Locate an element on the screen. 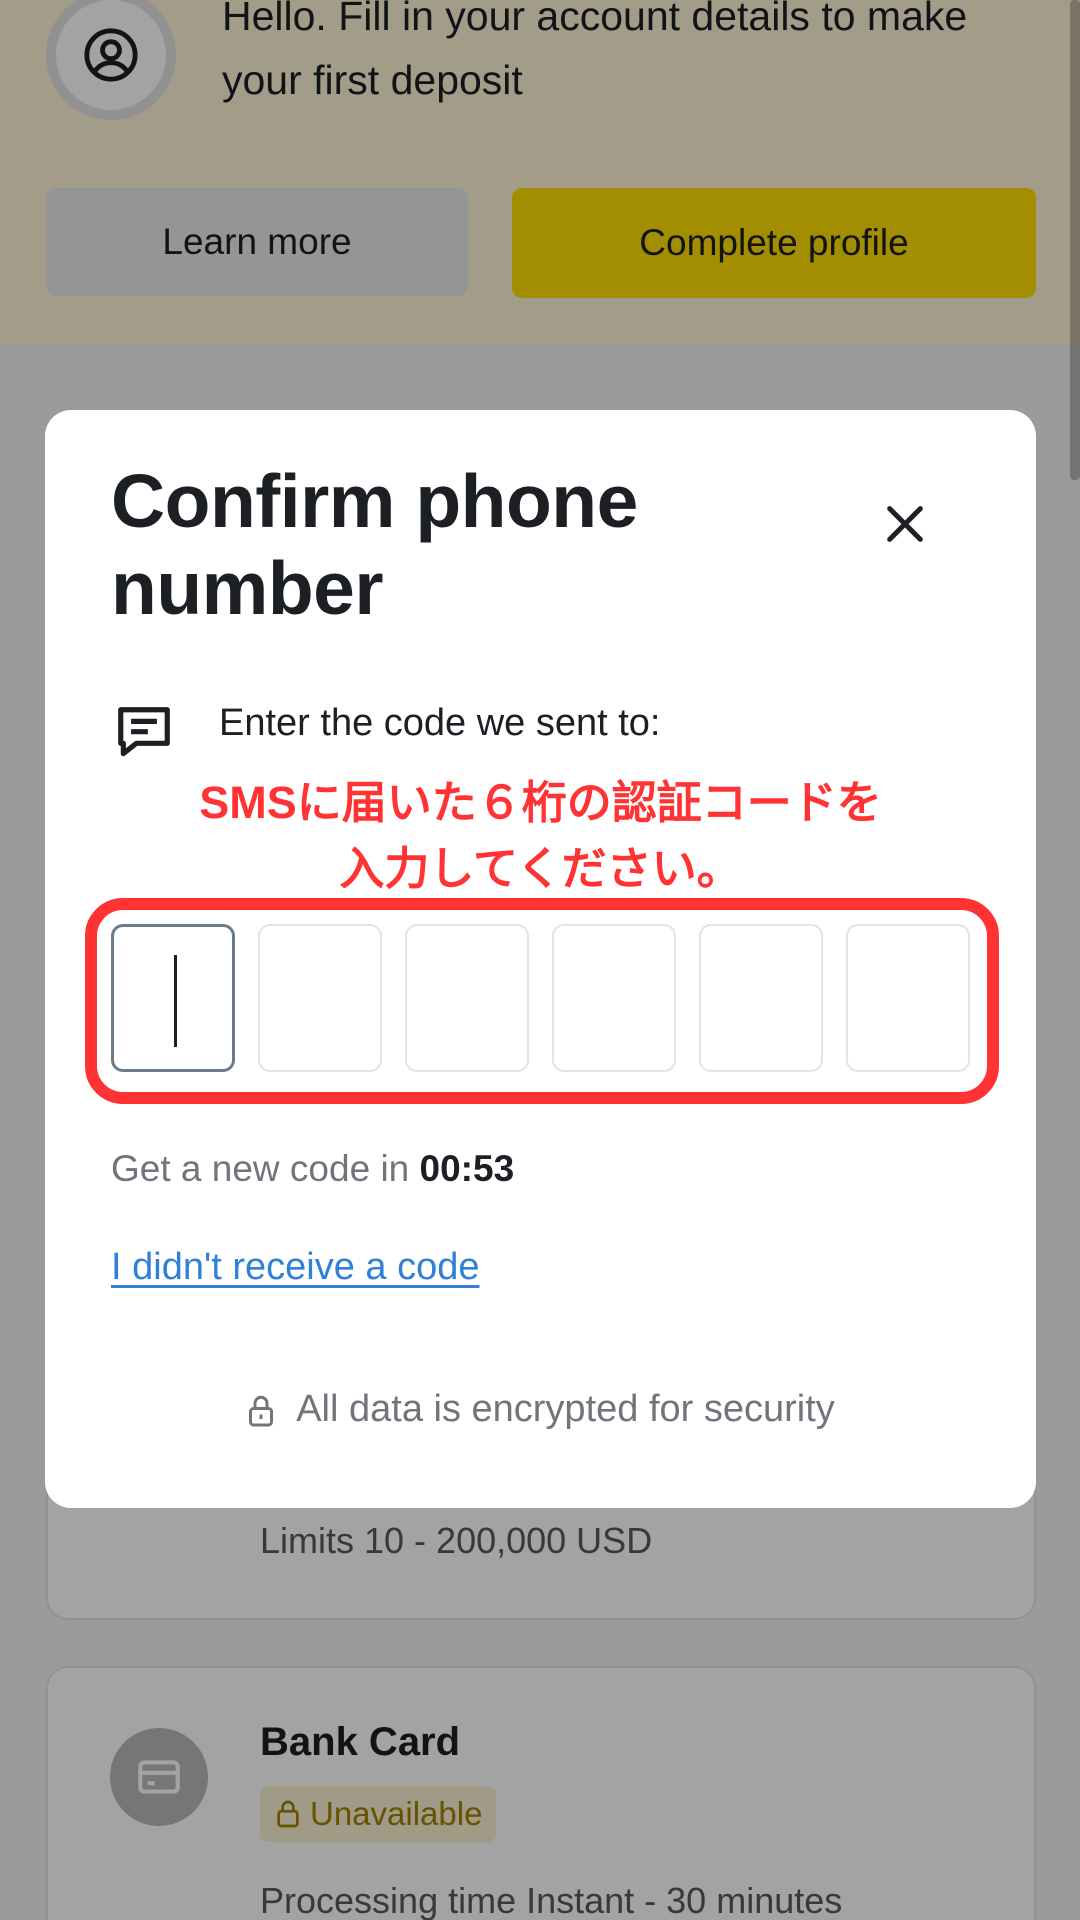 Image resolution: width=1080 pixels, height=1920 pixels. lock-icon is located at coordinates (261, 1410).